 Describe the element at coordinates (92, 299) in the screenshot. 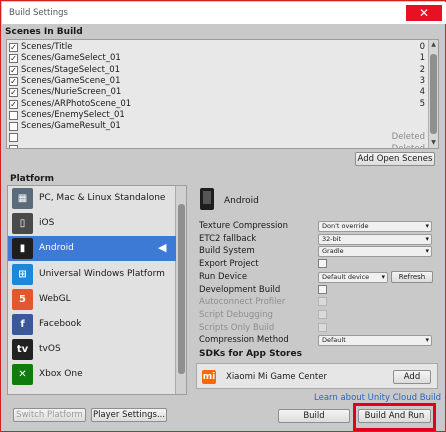

I see `platform-item: 5 WebGL` at that location.